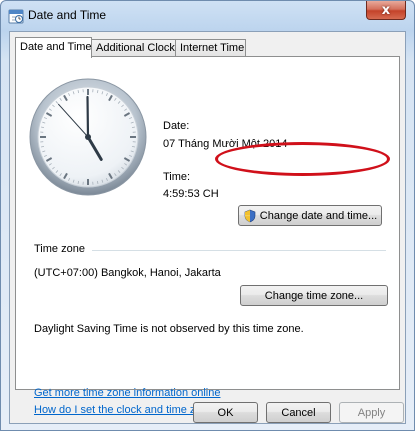 This screenshot has width=415, height=431. What do you see at coordinates (239, 250) in the screenshot?
I see `time-zone-separator` at bounding box center [239, 250].